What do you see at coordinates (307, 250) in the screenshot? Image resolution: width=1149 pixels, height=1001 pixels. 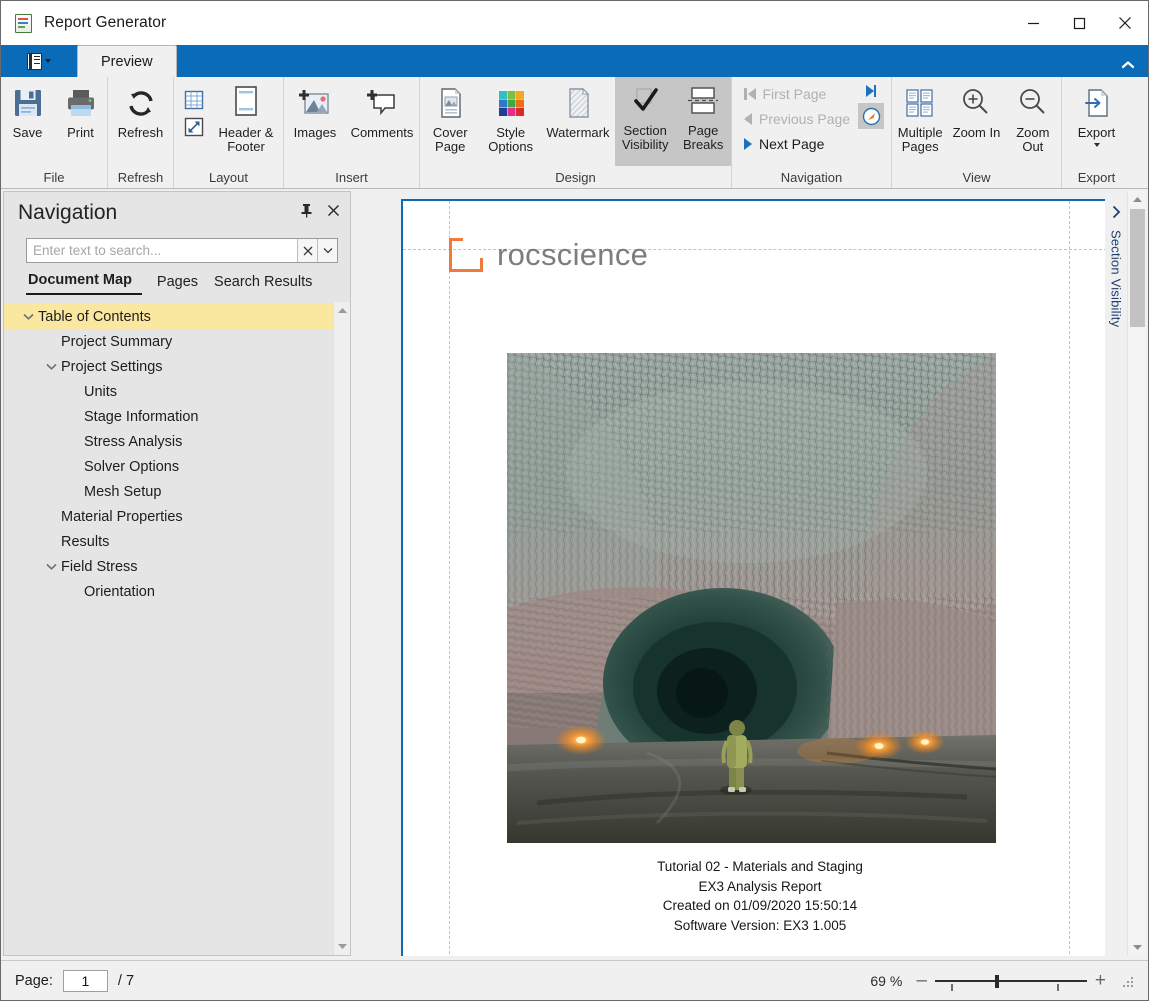 I see `search-clear-button` at bounding box center [307, 250].